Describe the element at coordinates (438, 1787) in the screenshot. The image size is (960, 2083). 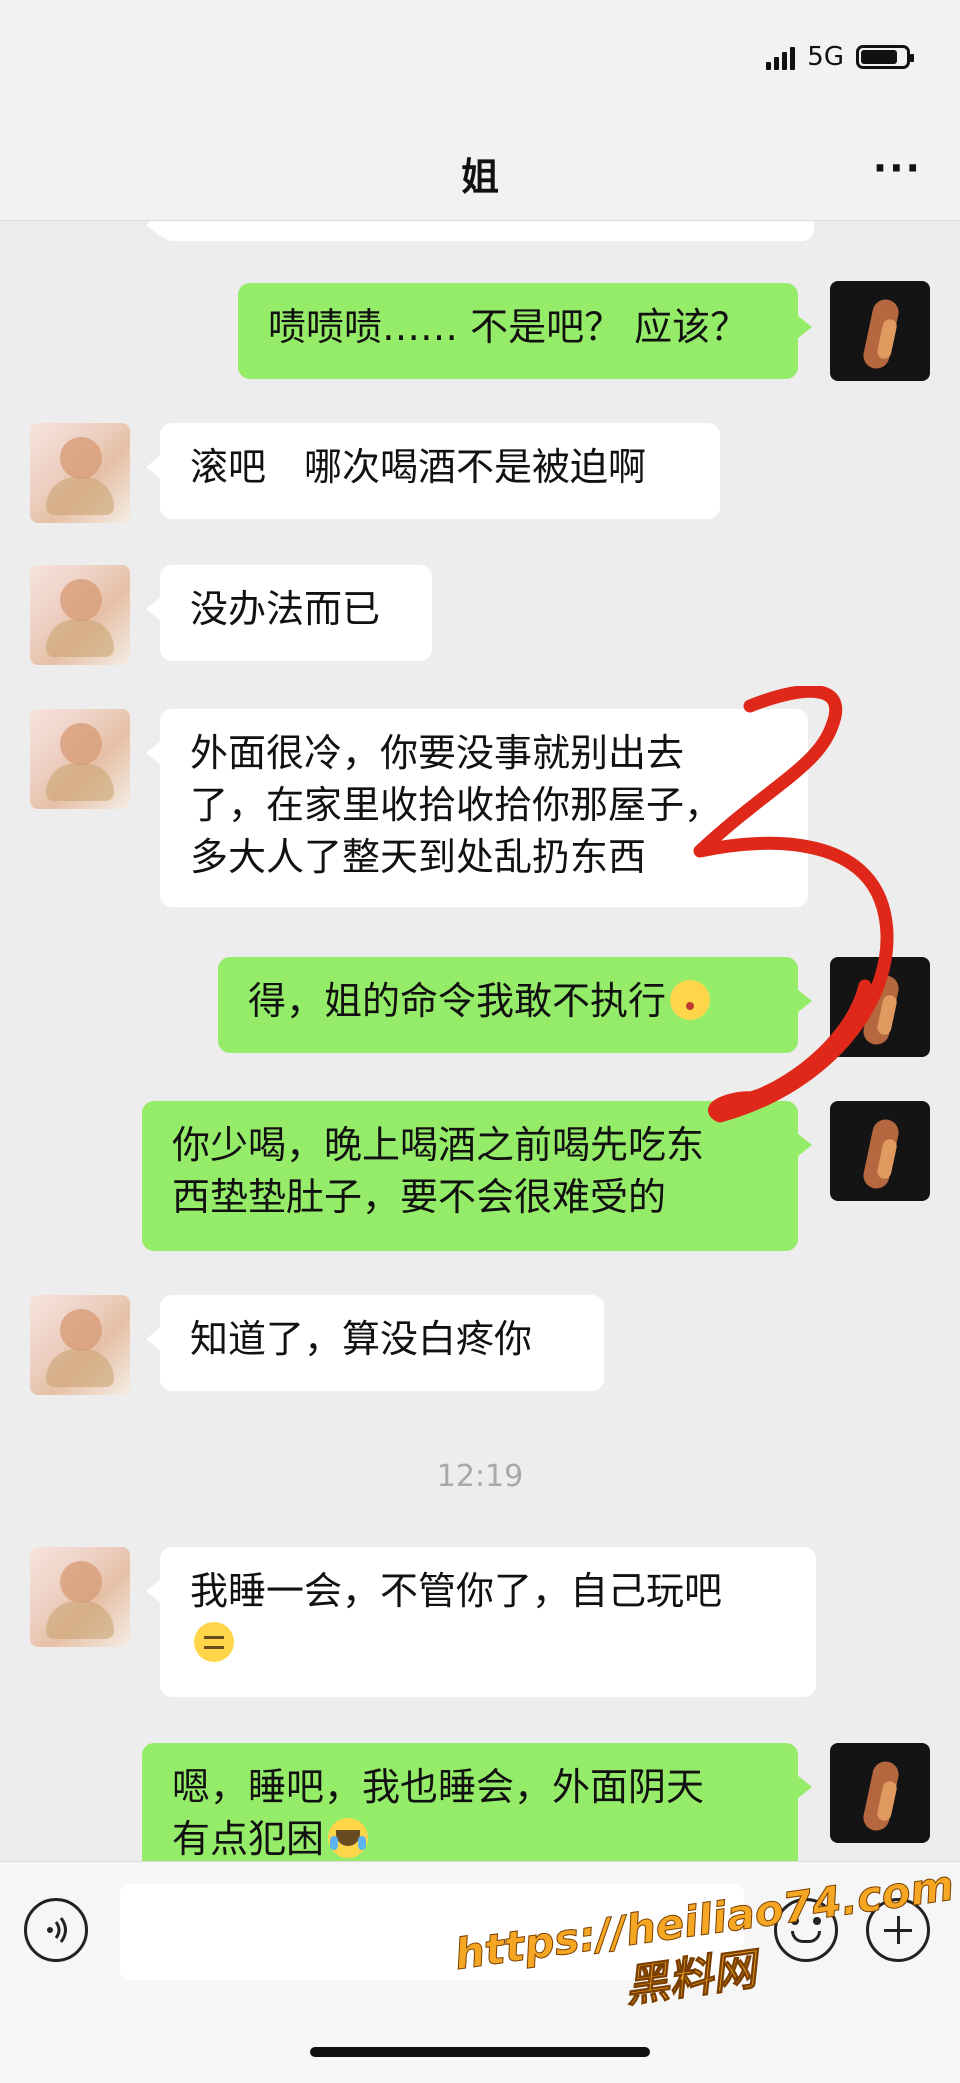
I see `message-line: 嗯，睡吧，我也睡会，外面阴天` at that location.